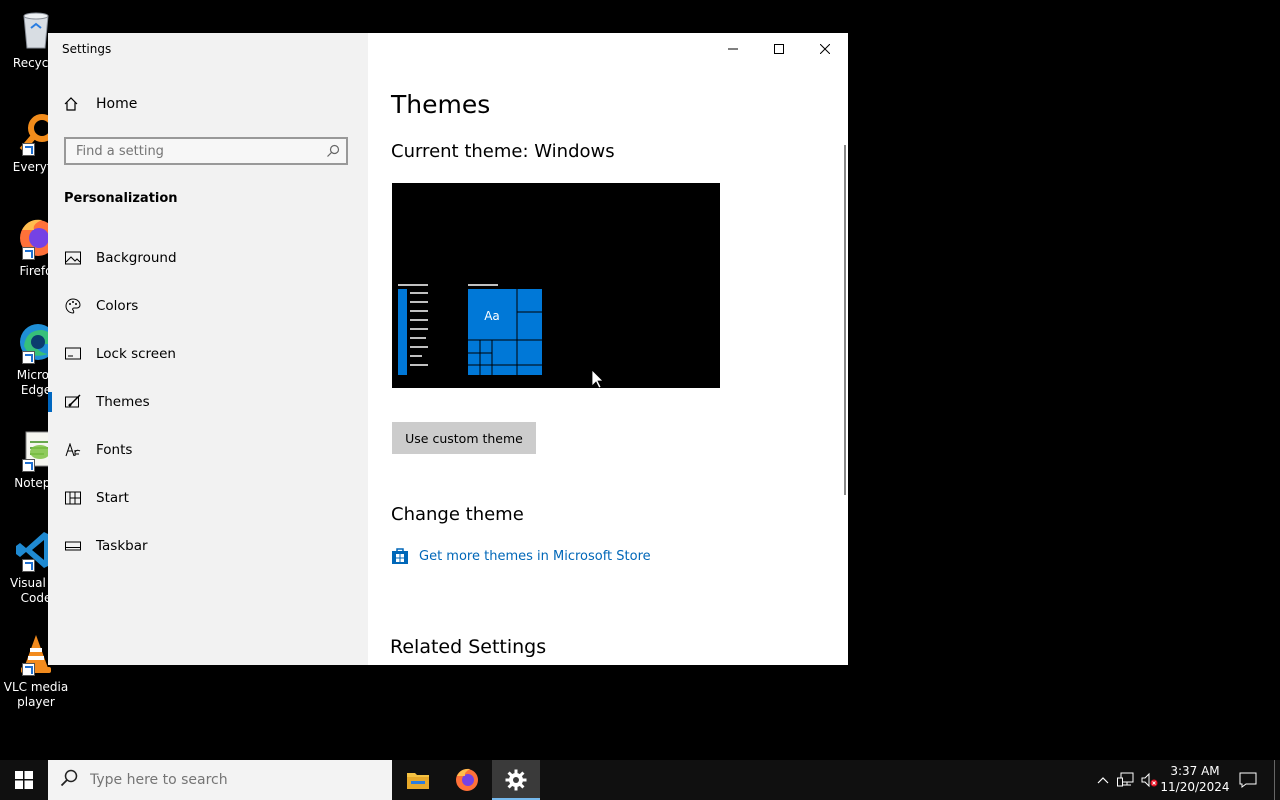 The height and width of the screenshot is (800, 1280). I want to click on close-icon, so click(825, 49).